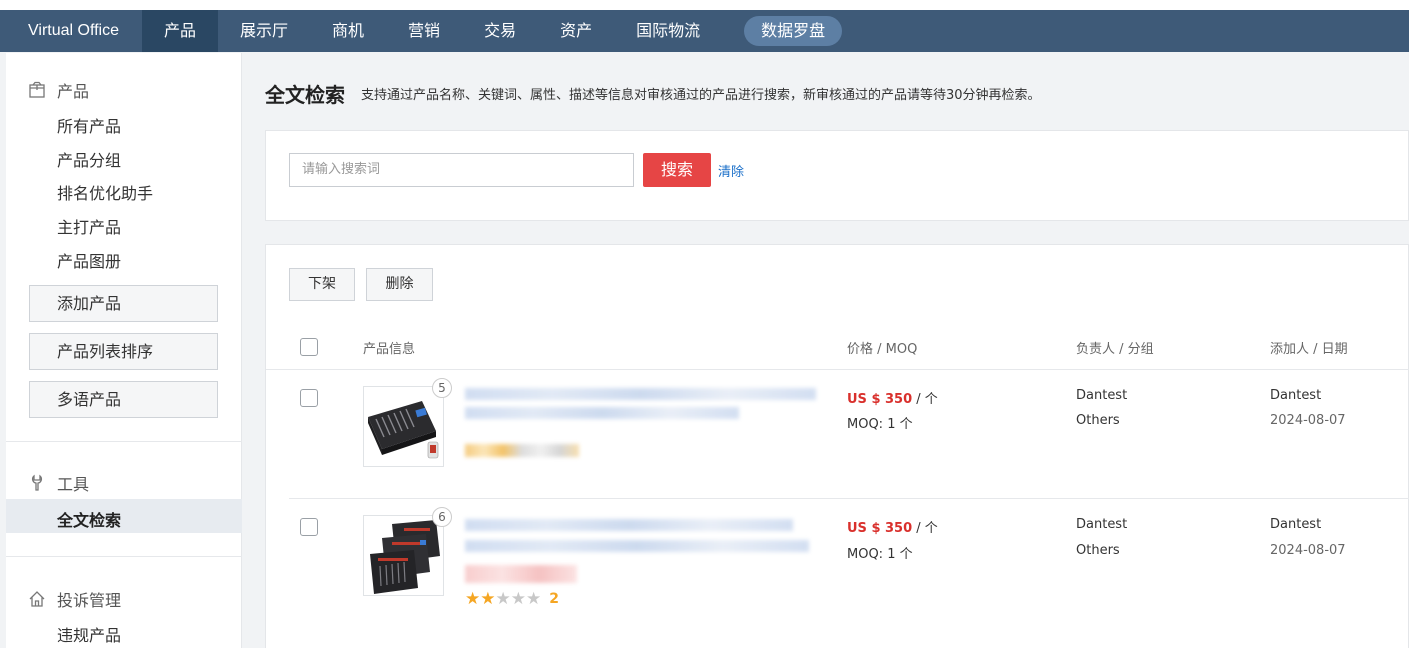 The image size is (1409, 648). What do you see at coordinates (522, 450) in the screenshot?
I see `product-tags-blurred` at bounding box center [522, 450].